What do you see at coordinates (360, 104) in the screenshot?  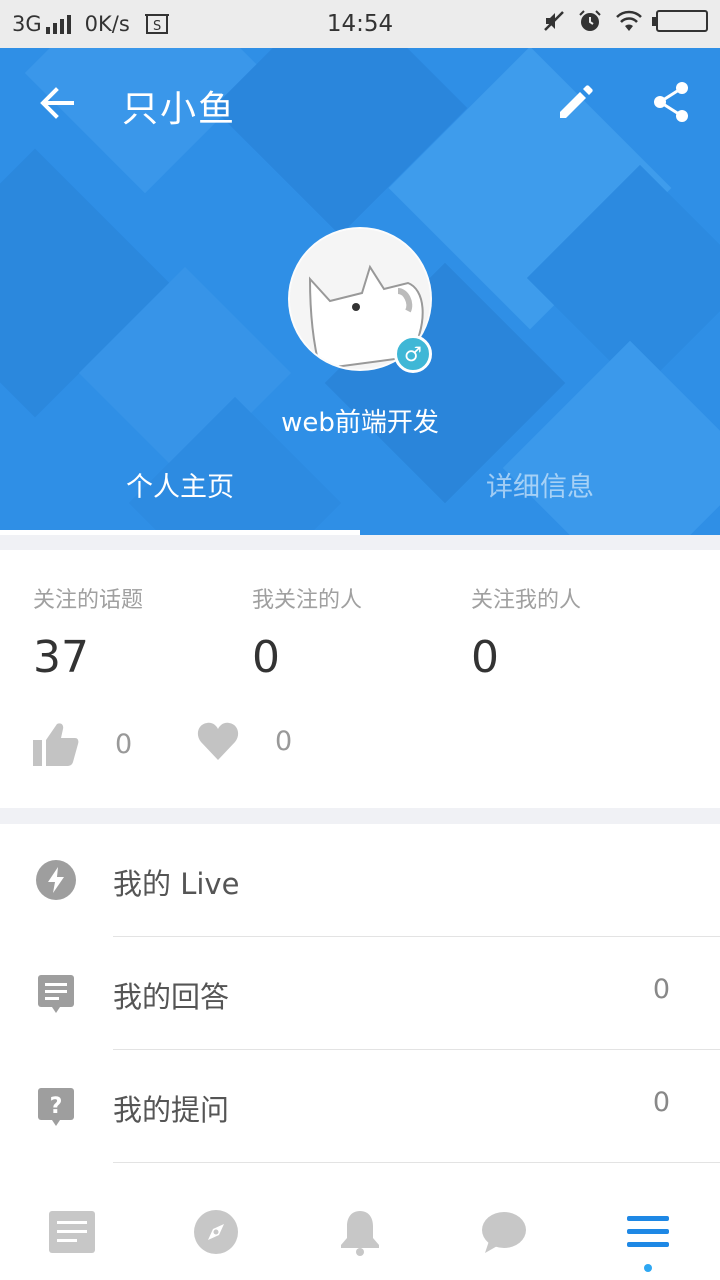 I see `app-bar: 只小鱼` at bounding box center [360, 104].